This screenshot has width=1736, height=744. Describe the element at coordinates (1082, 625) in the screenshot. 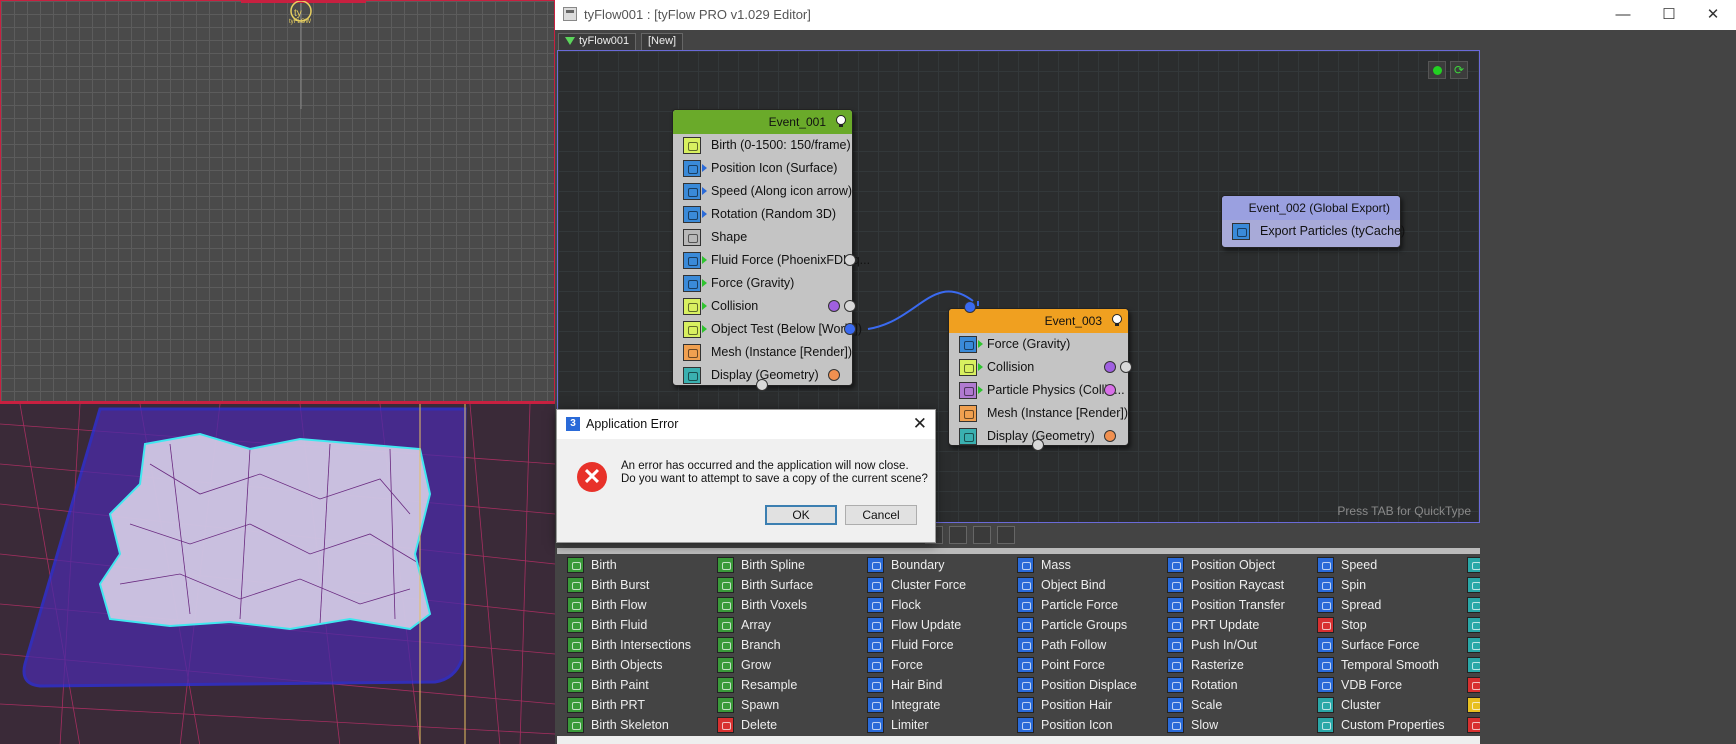

I see `palette-item: Particle Groups` at that location.